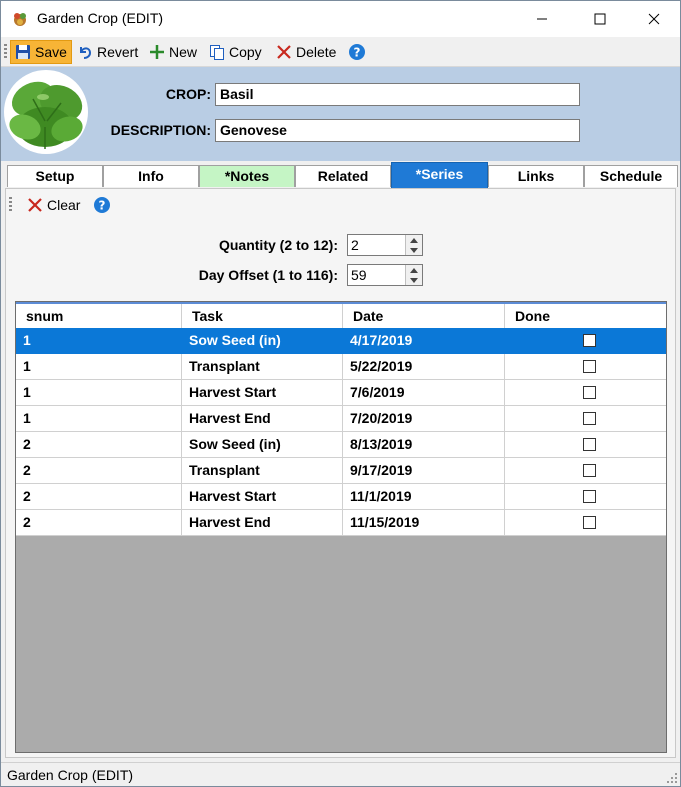 The width and height of the screenshot is (681, 787). Describe the element at coordinates (340, 774) in the screenshot. I see `status-bar: Garden Crop (EDIT)` at that location.